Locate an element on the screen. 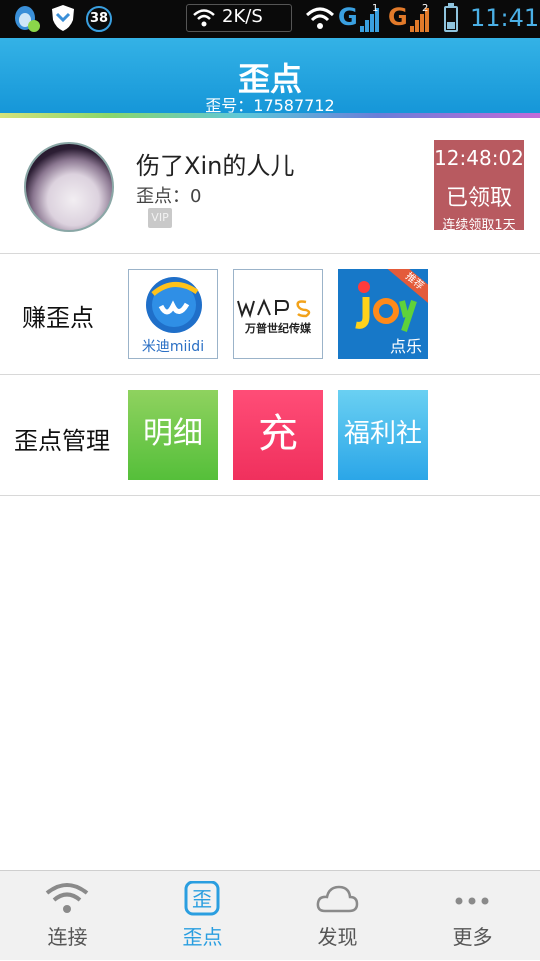  partner-name: 米迪miidi is located at coordinates (173, 347).